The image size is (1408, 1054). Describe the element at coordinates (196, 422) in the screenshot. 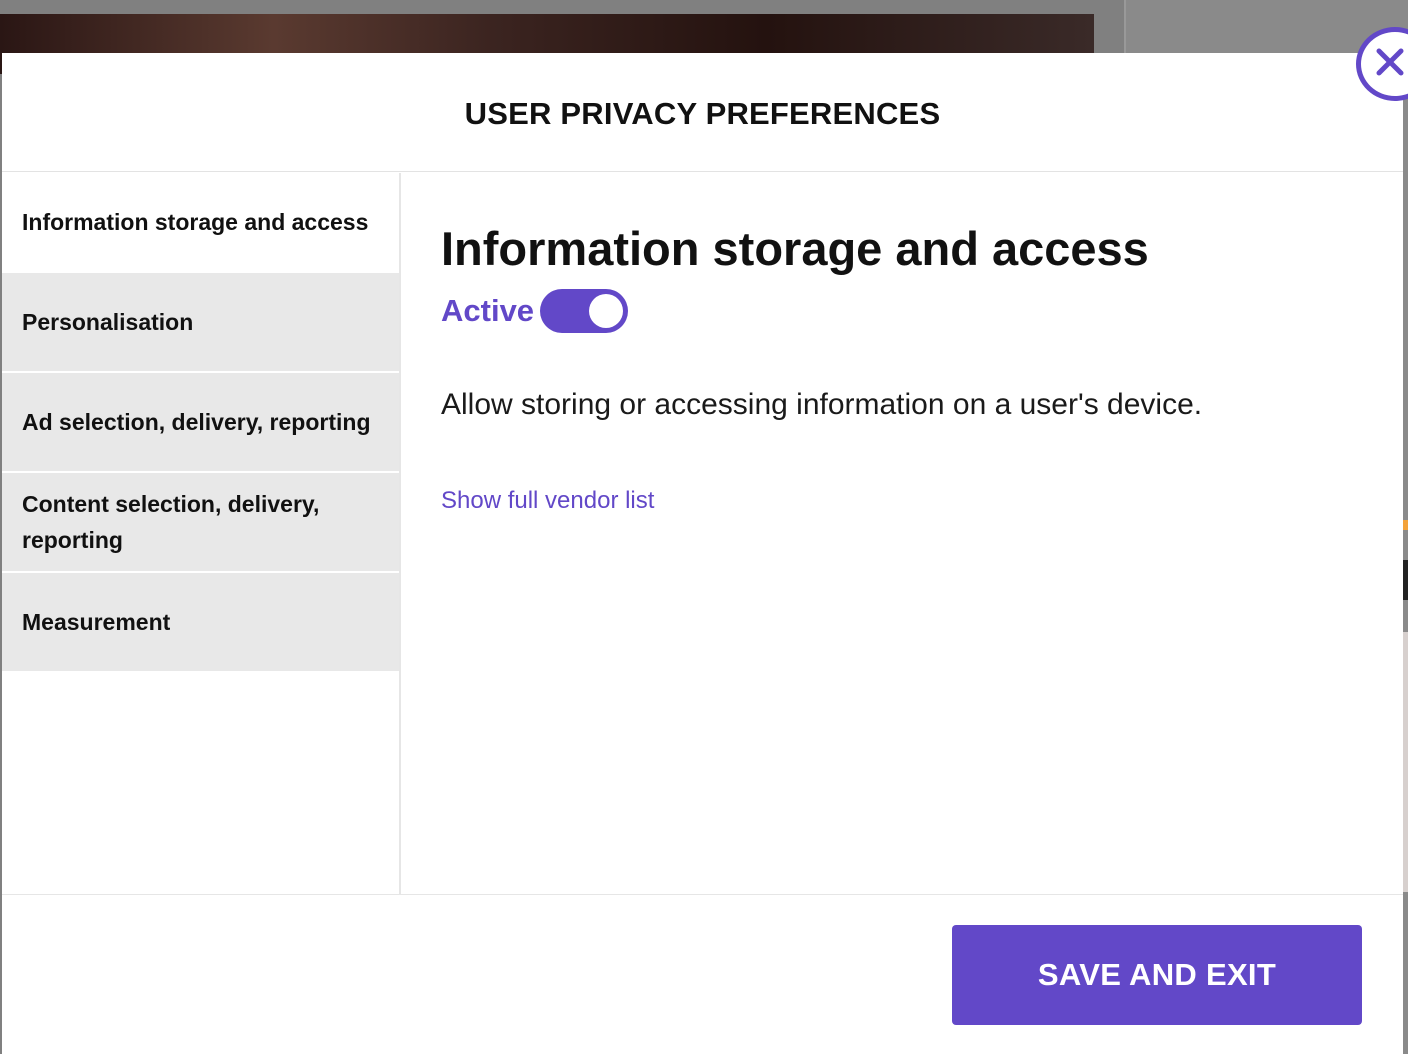

I see `sidebar-item-label: Ad selection, delivery, reporting` at that location.